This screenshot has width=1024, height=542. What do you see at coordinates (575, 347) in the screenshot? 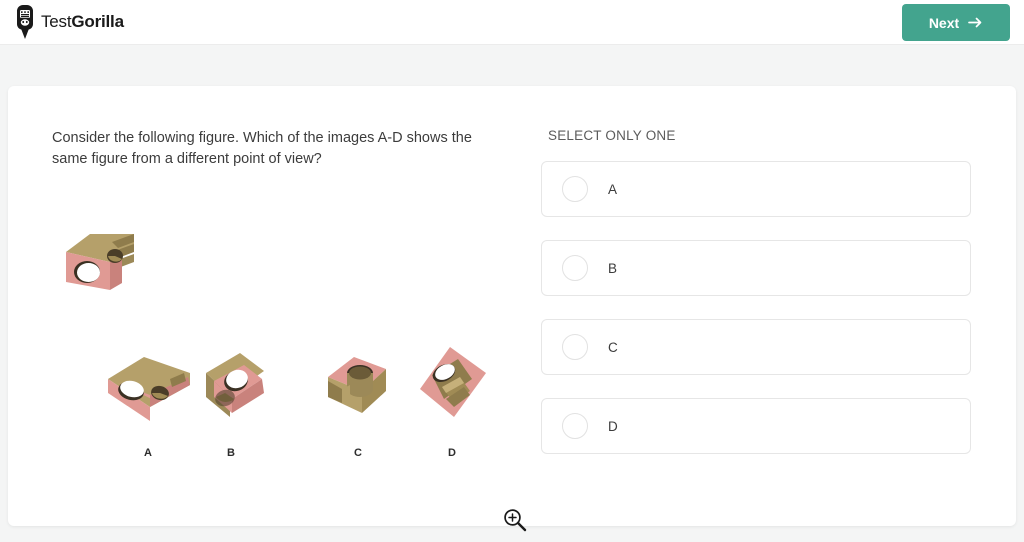
I see `radio-button-c` at bounding box center [575, 347].